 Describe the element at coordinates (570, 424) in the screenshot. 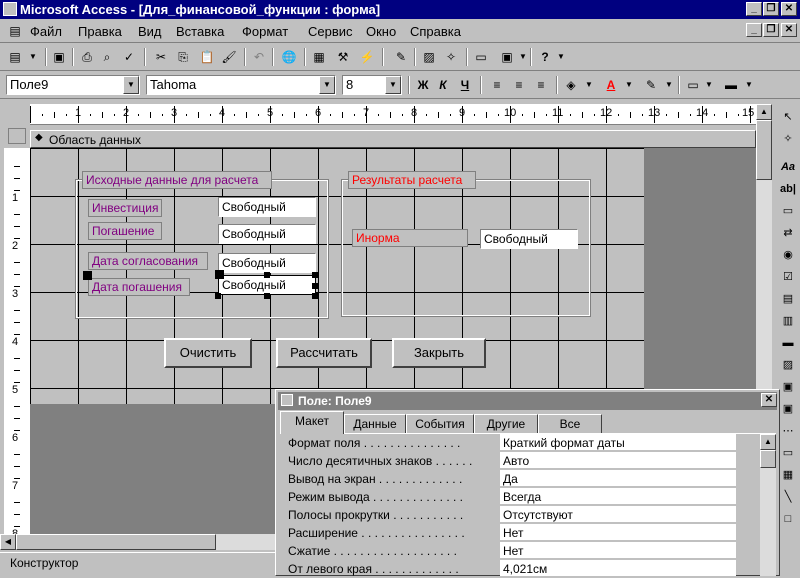

I see `tab-all: Все` at that location.